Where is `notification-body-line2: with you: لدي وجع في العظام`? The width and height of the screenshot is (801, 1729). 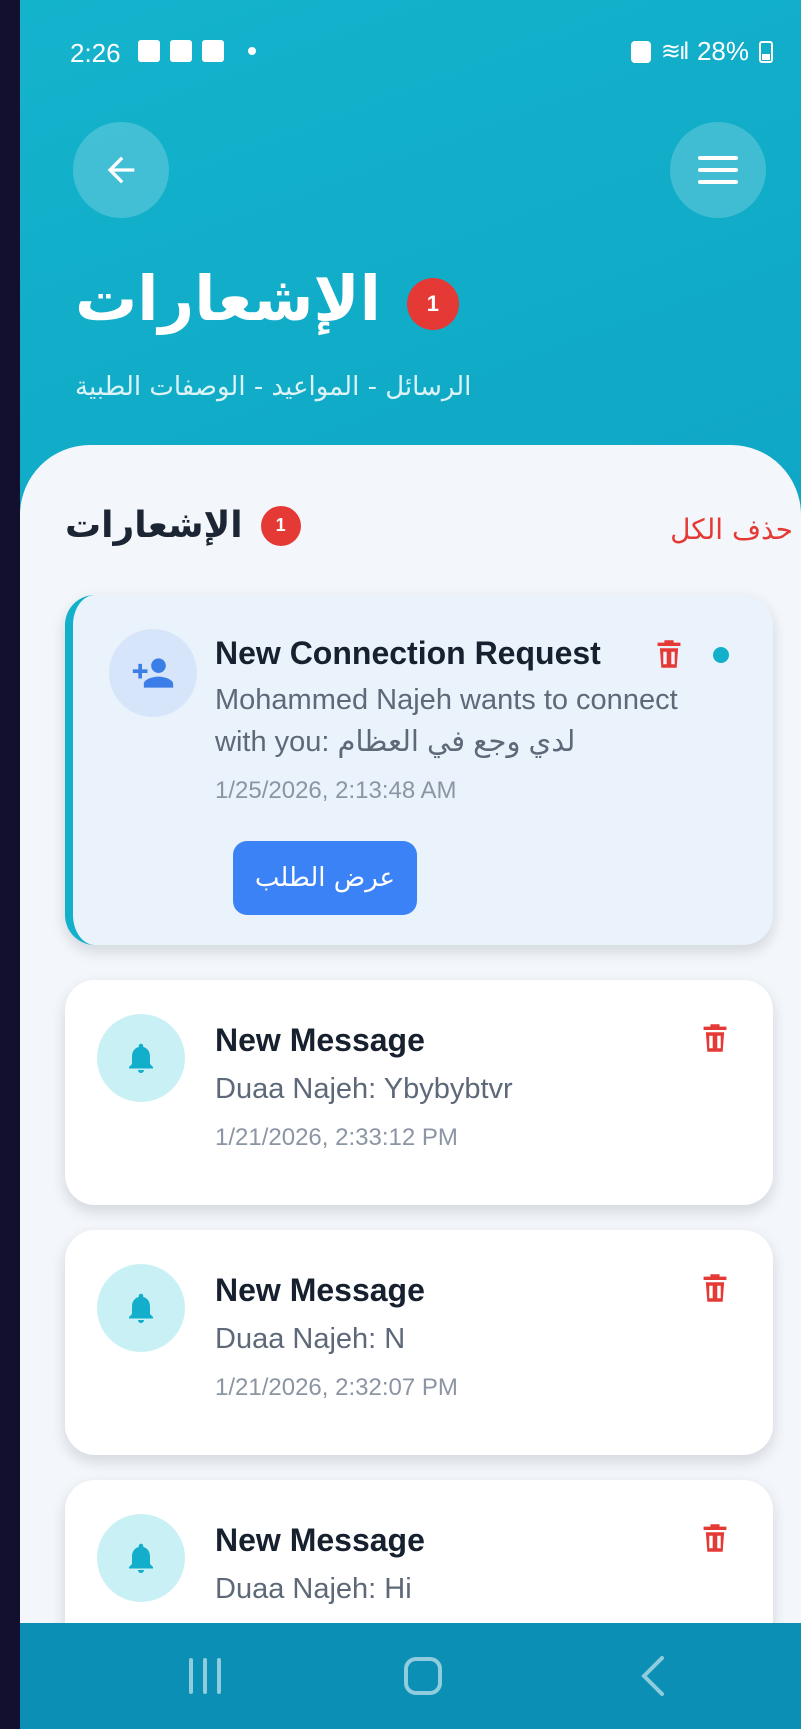
notification-body-line2: with you: لدي وجع في العظام is located at coordinates (395, 742).